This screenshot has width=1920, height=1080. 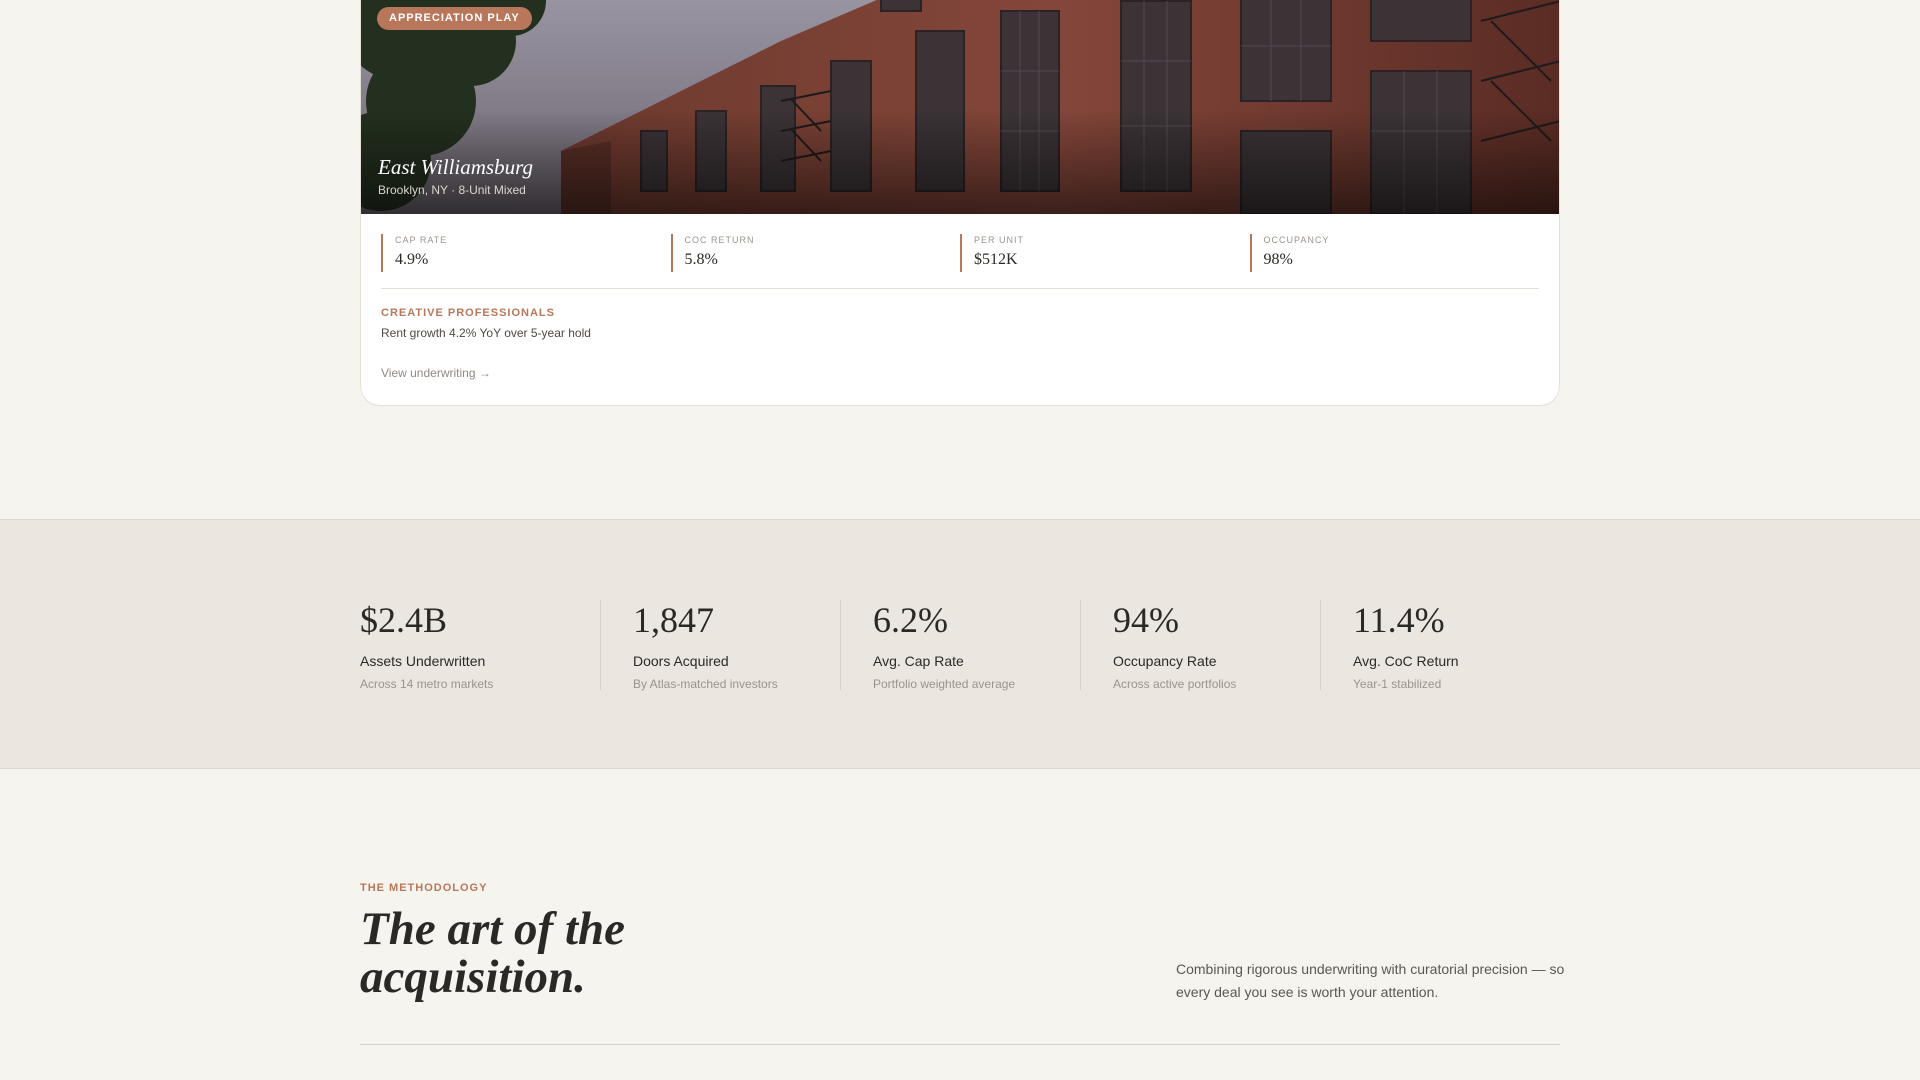 I want to click on metric-value: 5.8%, so click(x=701, y=259).